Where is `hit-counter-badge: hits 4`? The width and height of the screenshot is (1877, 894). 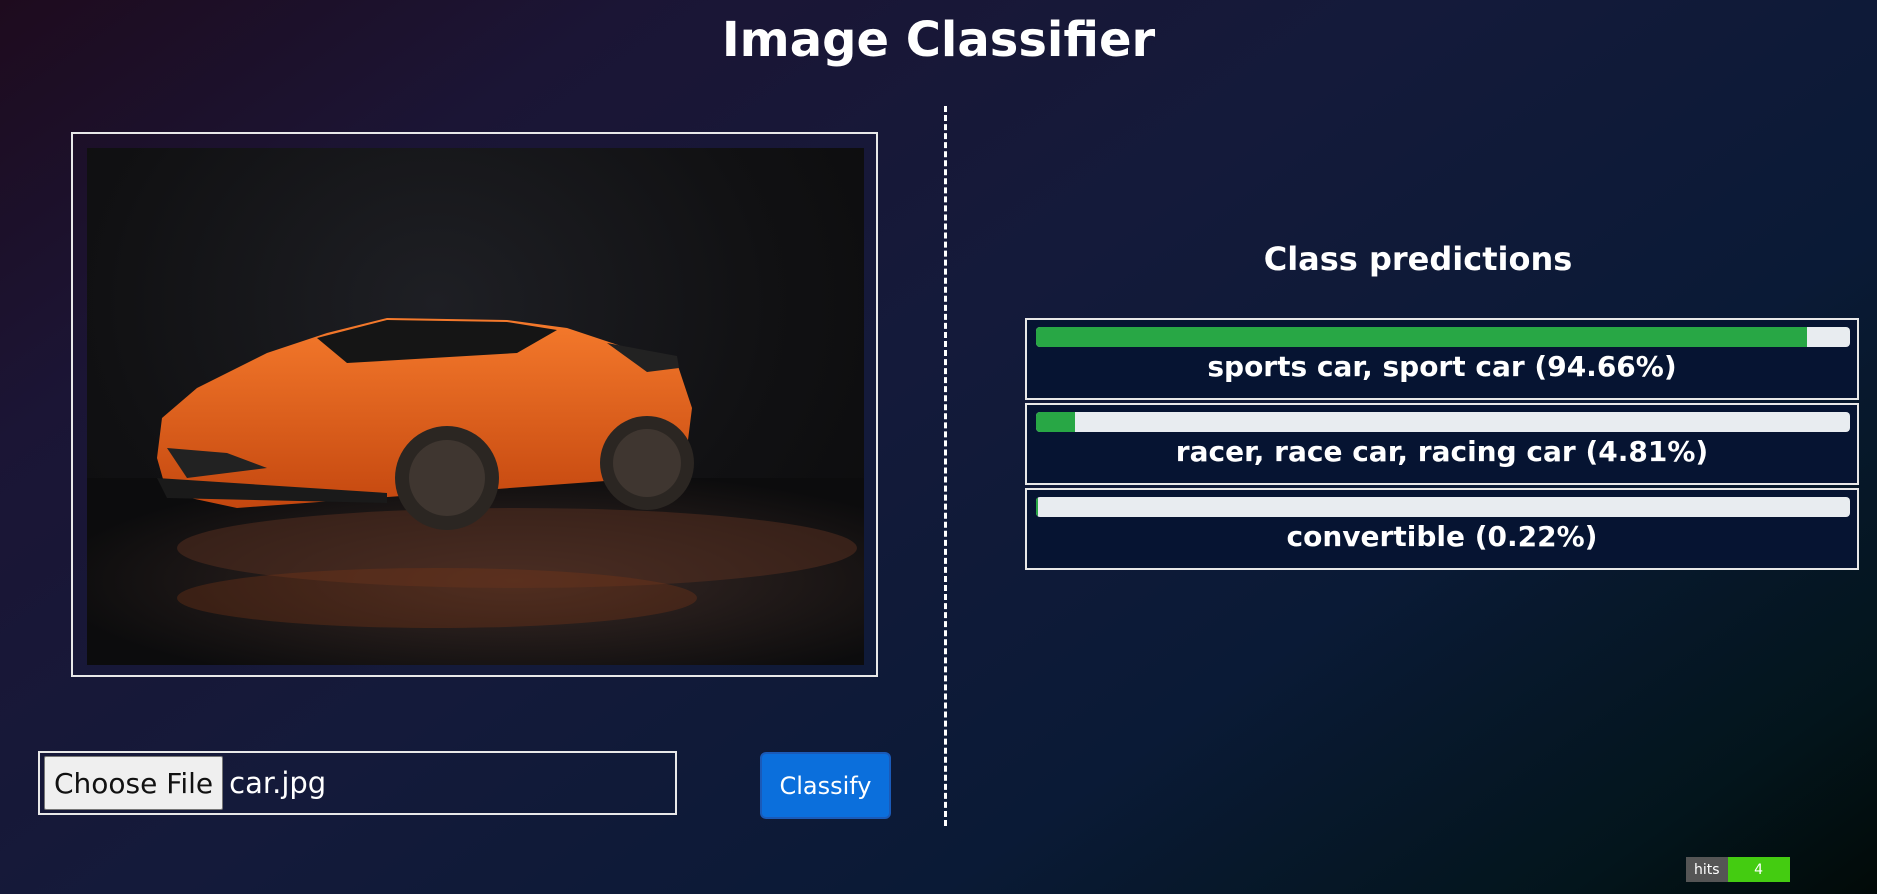
hit-counter-badge: hits 4 is located at coordinates (1738, 869).